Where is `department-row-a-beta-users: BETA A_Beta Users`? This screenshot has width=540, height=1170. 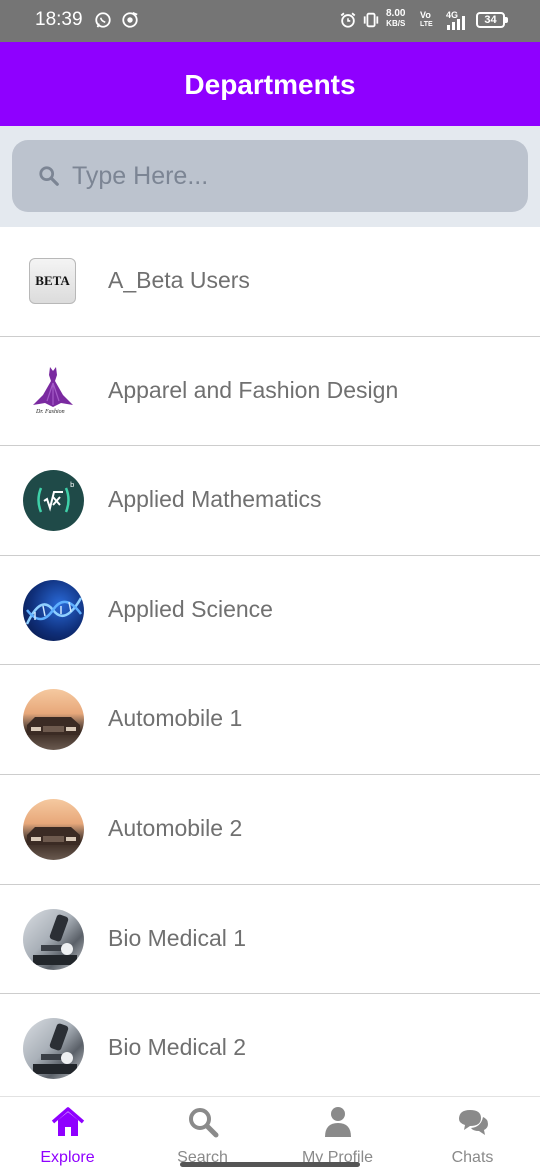 department-row-a-beta-users: BETA A_Beta Users is located at coordinates (270, 282).